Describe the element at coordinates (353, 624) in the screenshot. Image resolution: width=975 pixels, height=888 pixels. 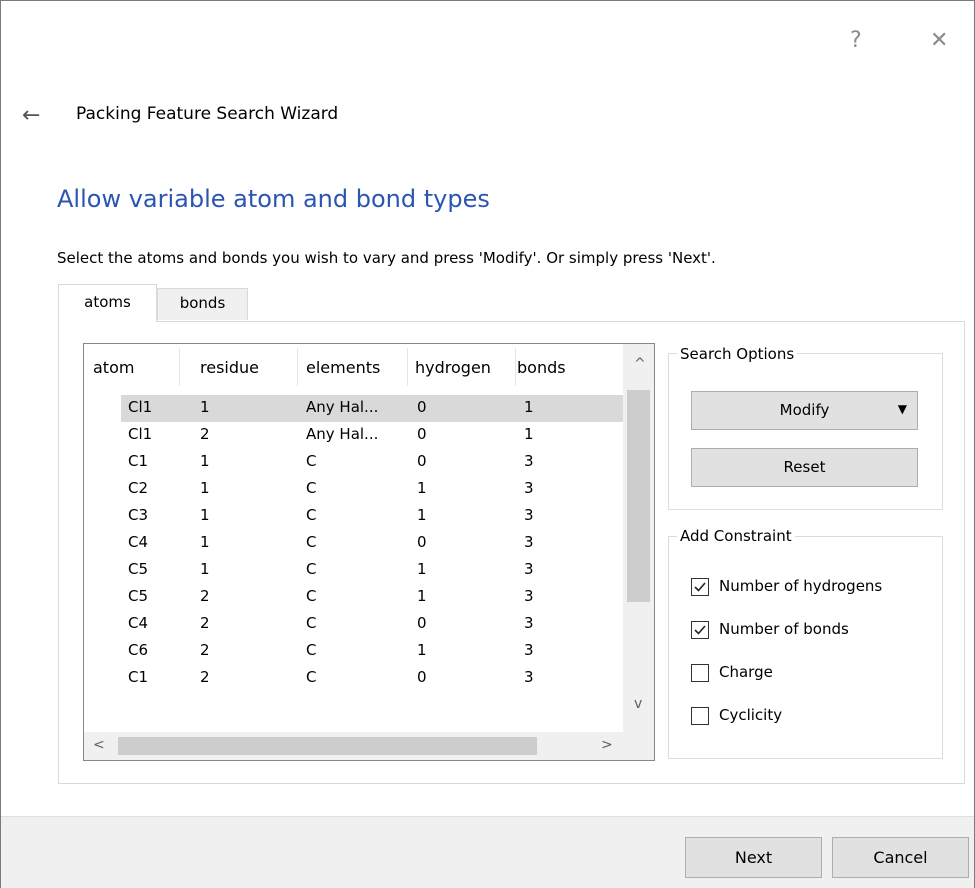
I see `table-row: C4 2 C 0 3` at that location.